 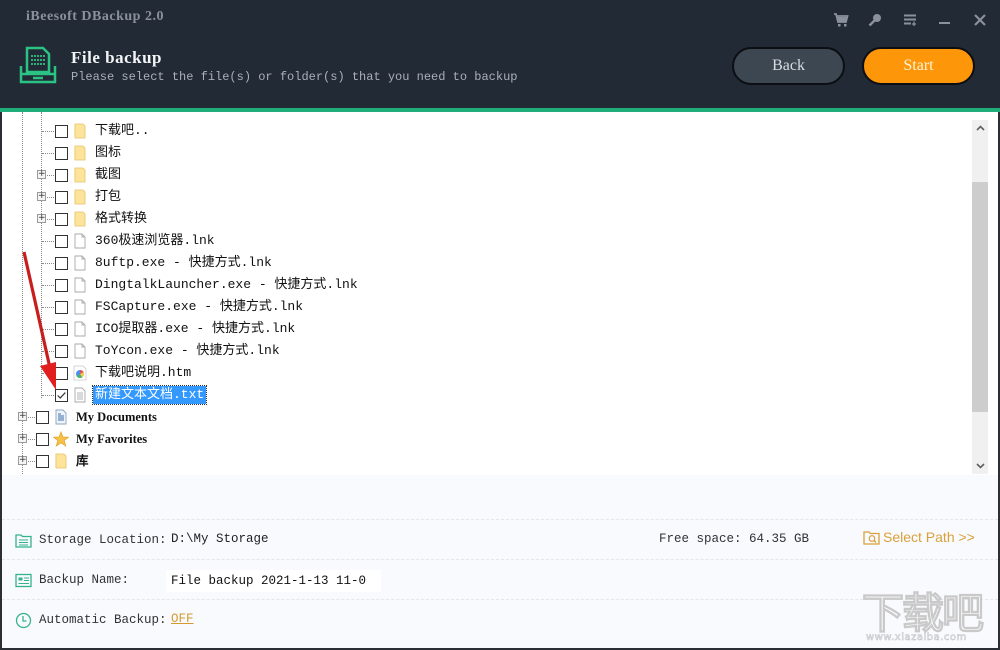 I want to click on tree-item: My Documents, so click(x=97, y=417).